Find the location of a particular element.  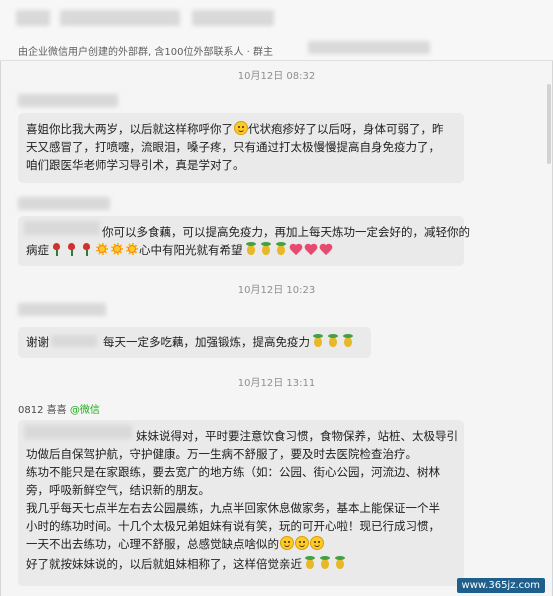

message-line: 我几乎每天七点半左右去公园晨练，九点半回家休息做家务，基本上能保证一个半 is located at coordinates (233, 508).